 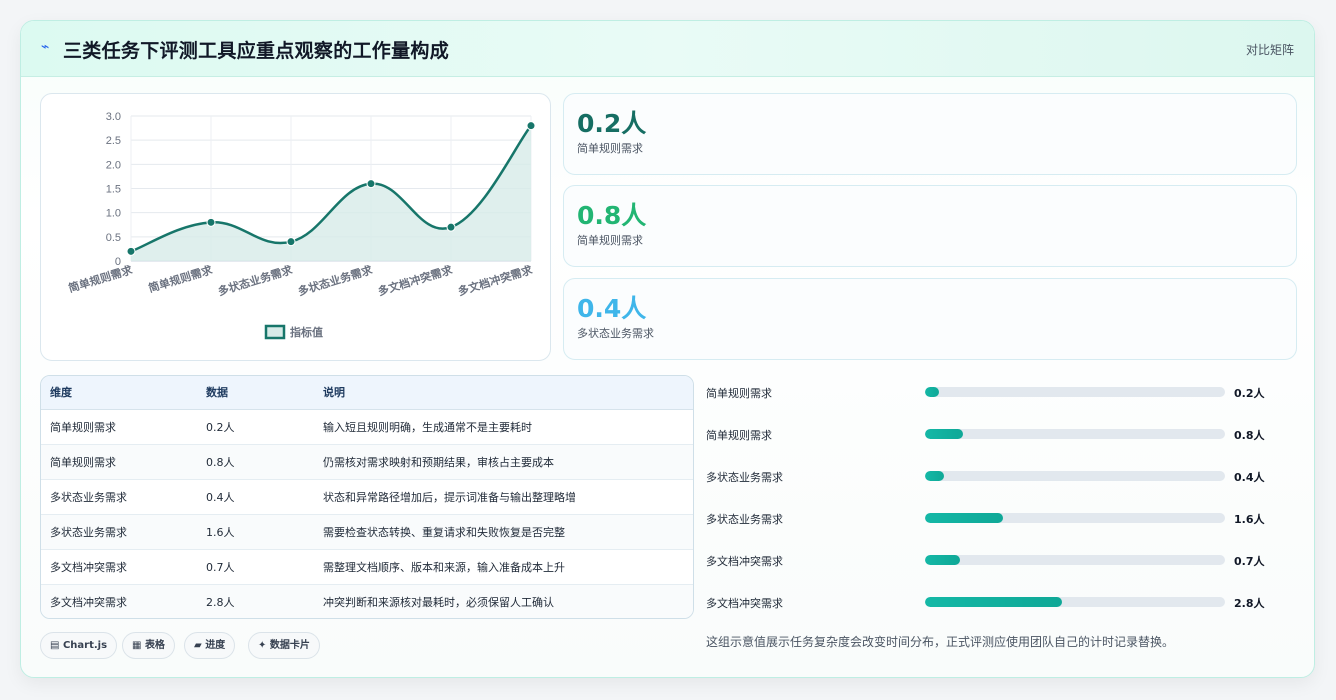 What do you see at coordinates (503, 601) in the screenshot?
I see `table-cell: 冲突判断和来源核对最耗时，必须保留人工确认` at bounding box center [503, 601].